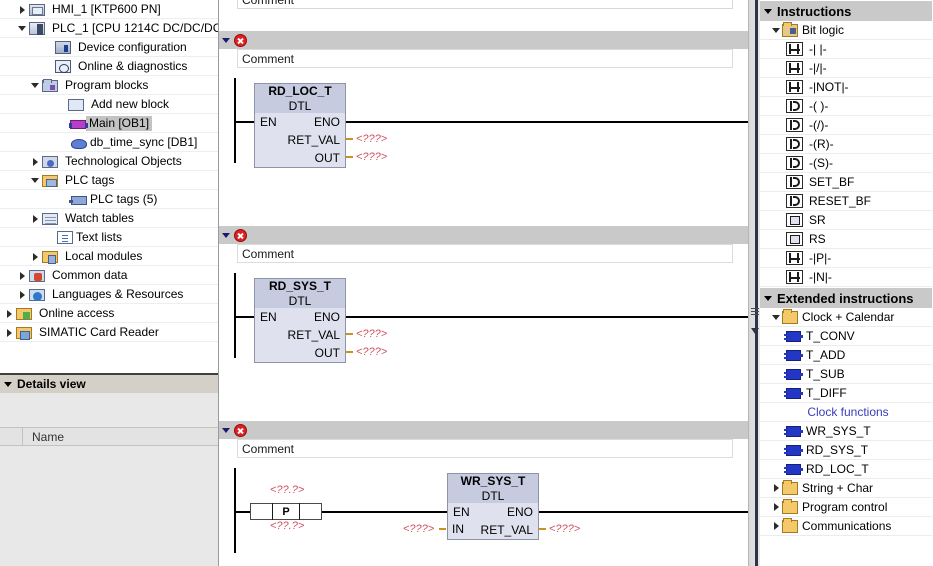  What do you see at coordinates (109, 237) in the screenshot?
I see `tree-item: Text lists` at bounding box center [109, 237].